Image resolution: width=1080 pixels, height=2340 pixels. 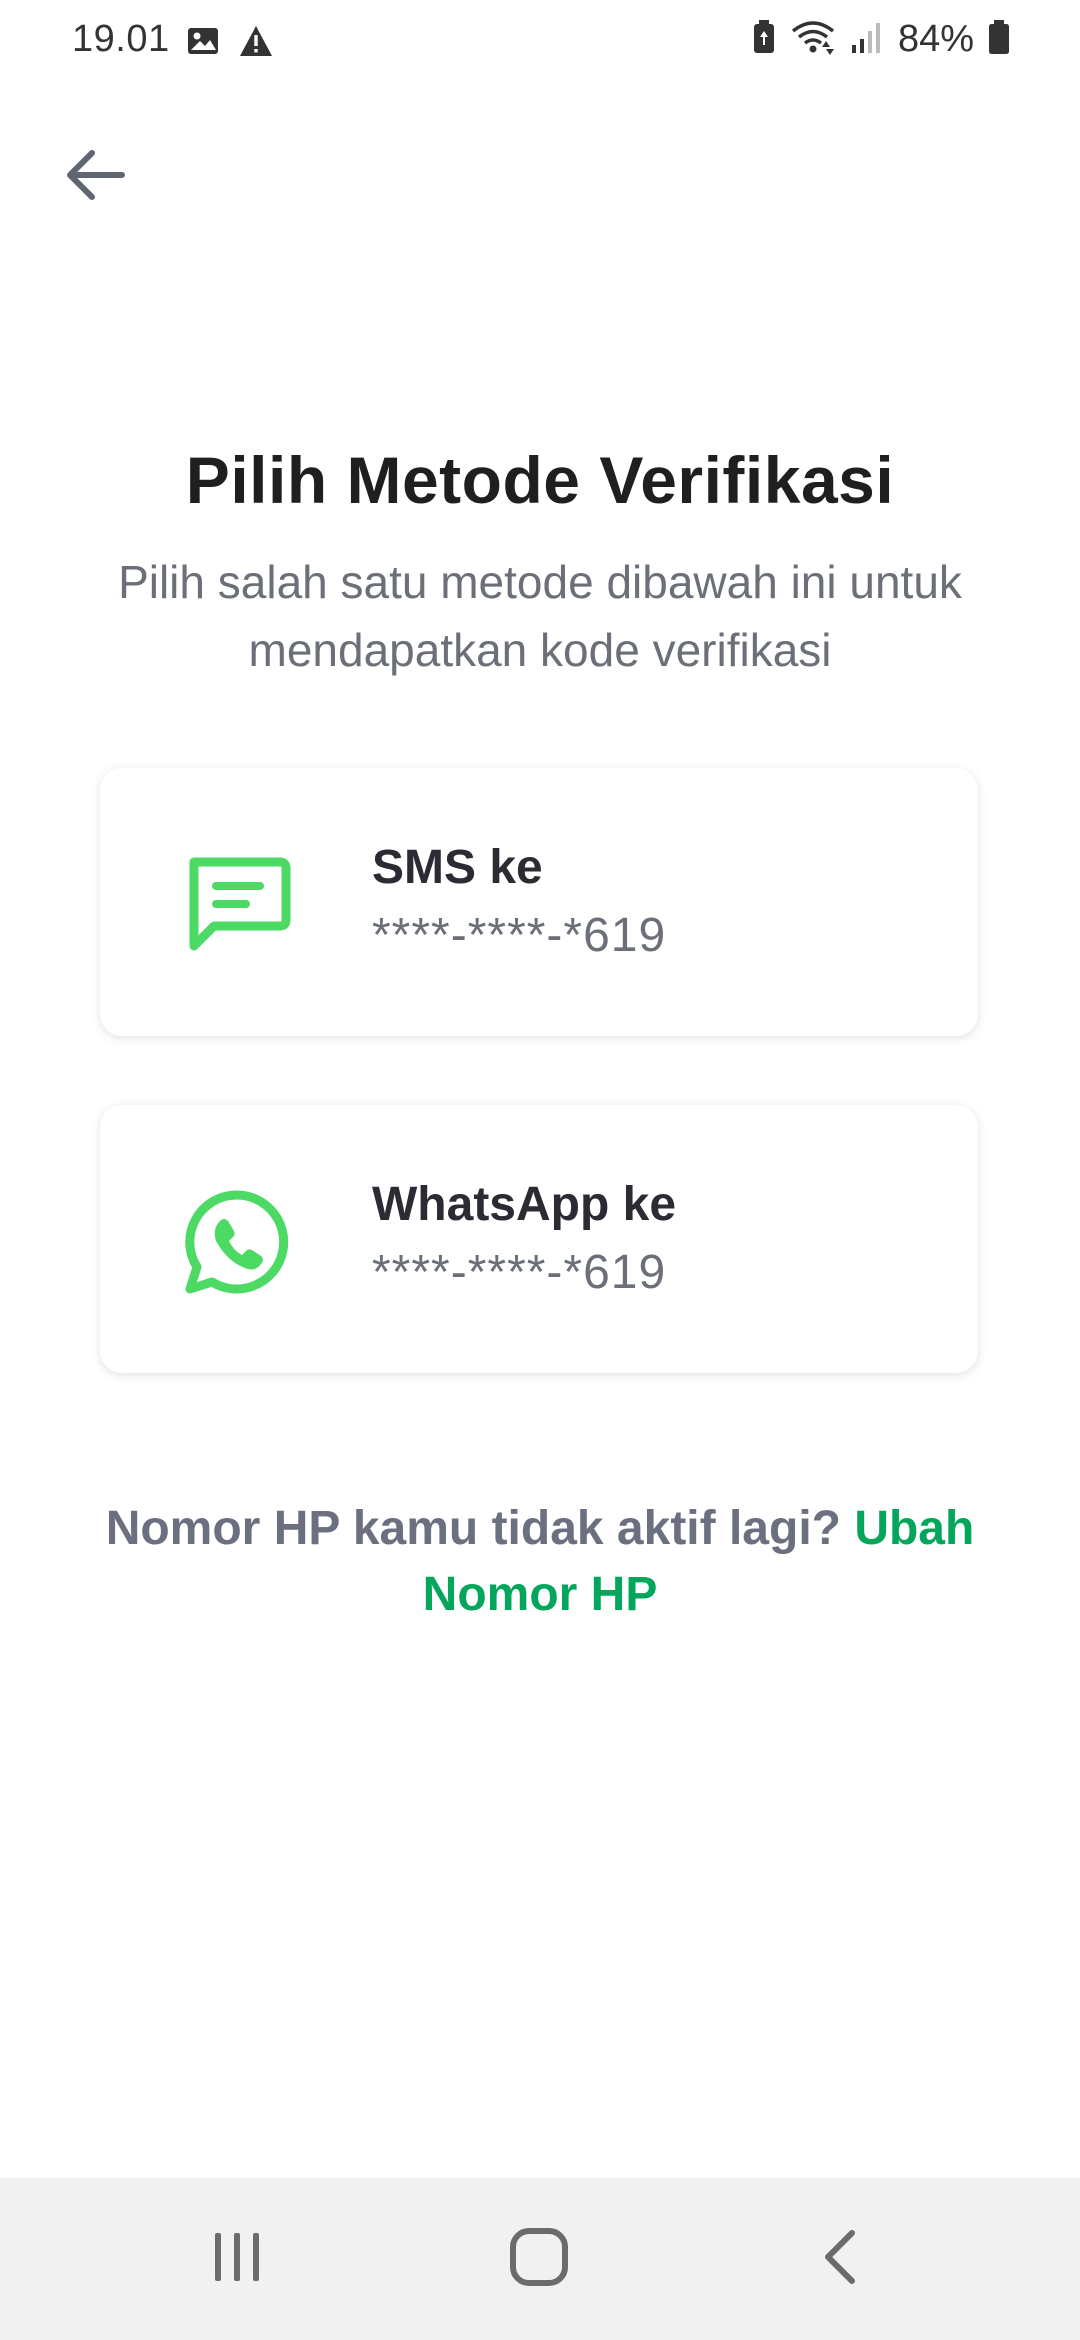 What do you see at coordinates (935, 39) in the screenshot?
I see `battery-percent: 84%` at bounding box center [935, 39].